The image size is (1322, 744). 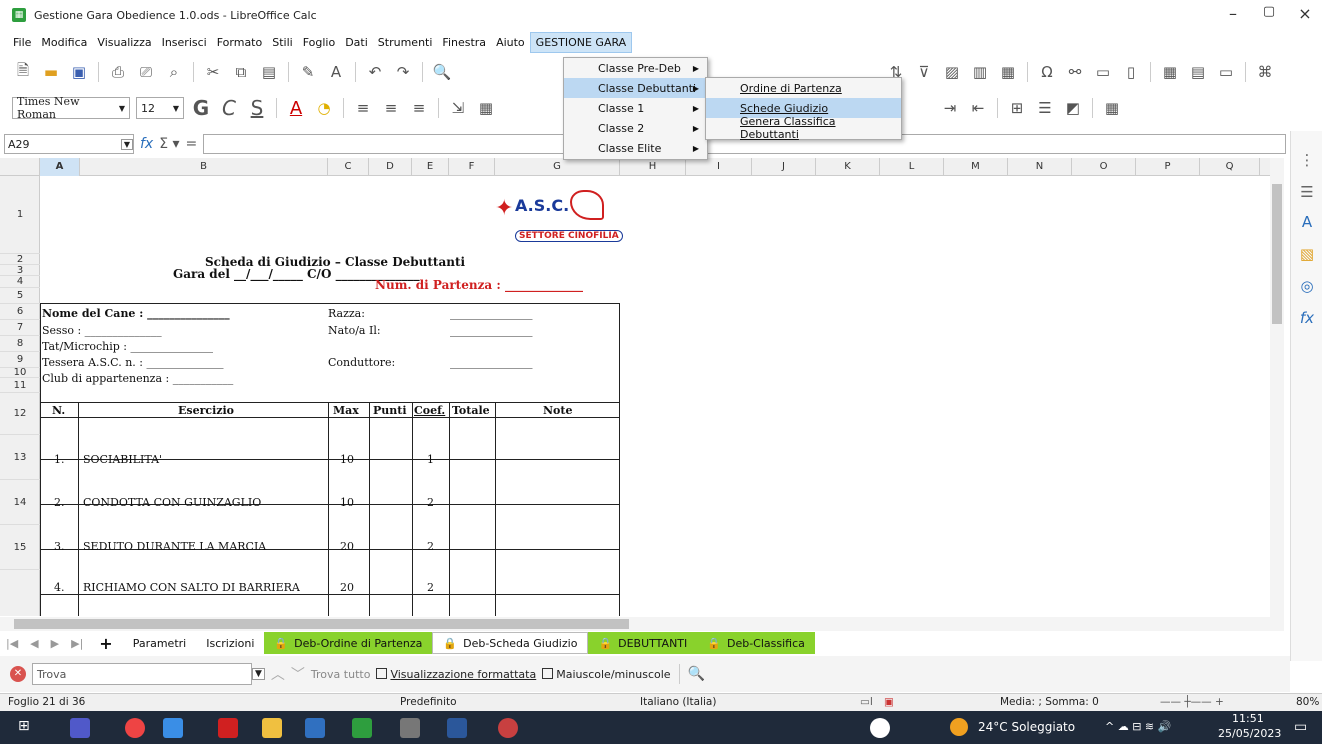 I want to click on row-header: 7, so click(x=20, y=328).